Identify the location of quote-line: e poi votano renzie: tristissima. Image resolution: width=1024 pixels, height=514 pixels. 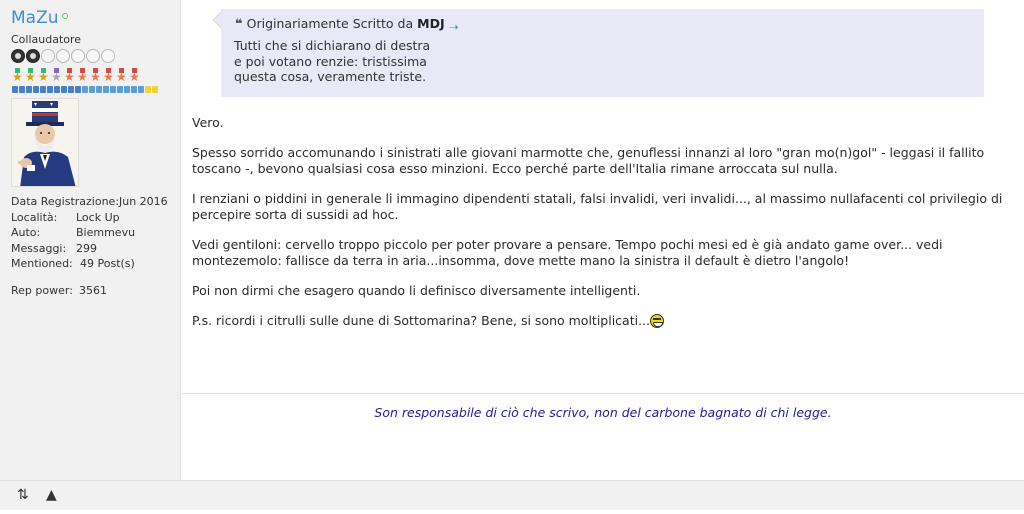
(330, 61).